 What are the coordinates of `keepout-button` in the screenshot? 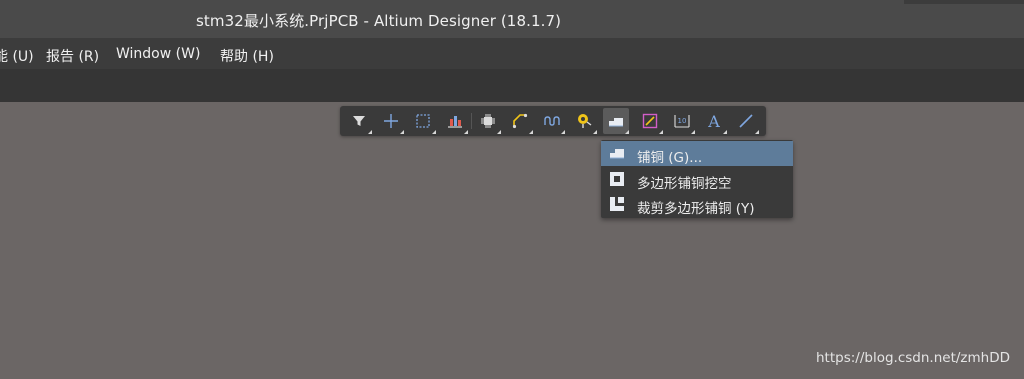 It's located at (650, 121).